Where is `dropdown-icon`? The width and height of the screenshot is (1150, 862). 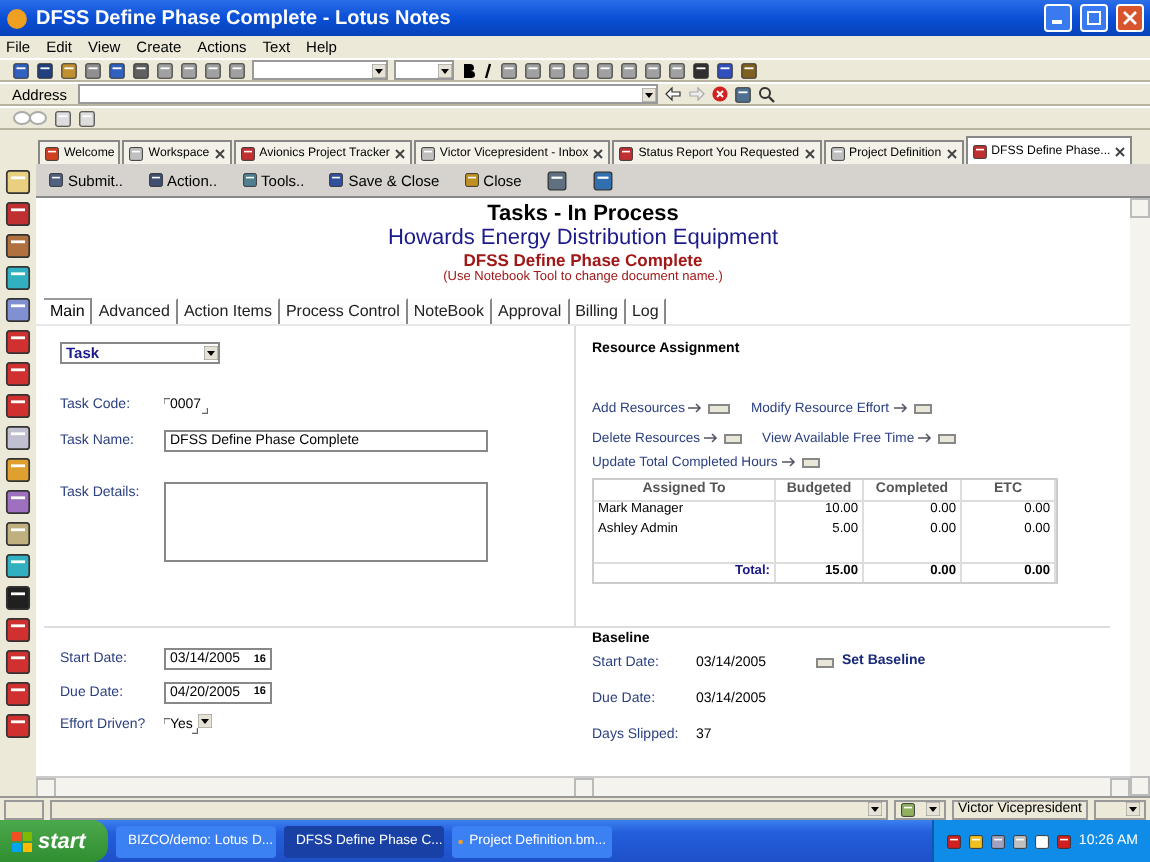
dropdown-icon is located at coordinates (205, 721).